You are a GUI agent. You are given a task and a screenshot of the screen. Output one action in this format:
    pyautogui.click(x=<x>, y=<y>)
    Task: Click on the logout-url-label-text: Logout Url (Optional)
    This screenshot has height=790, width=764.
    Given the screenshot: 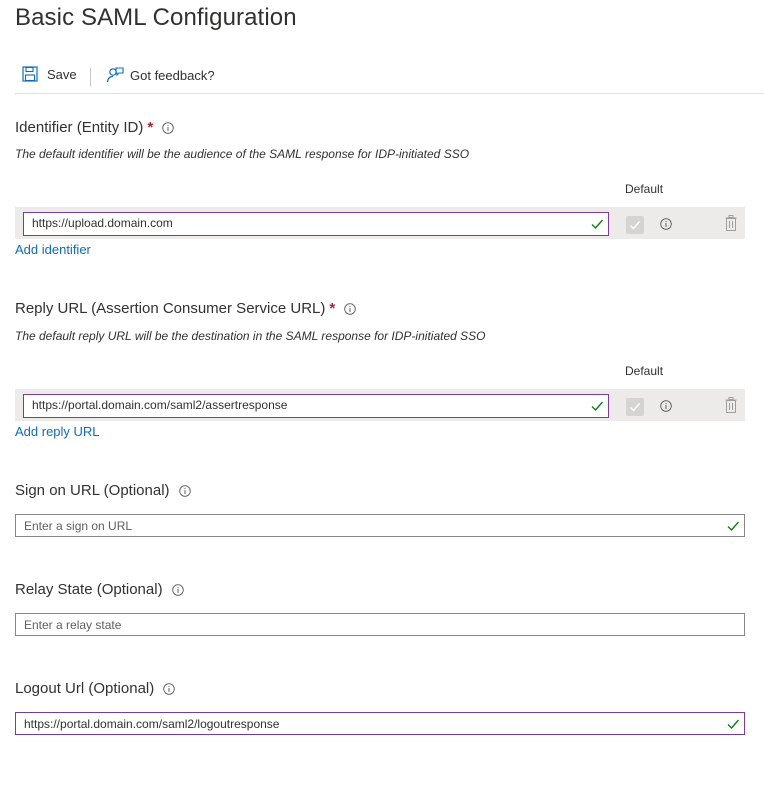 What is the action you would take?
    pyautogui.click(x=85, y=688)
    